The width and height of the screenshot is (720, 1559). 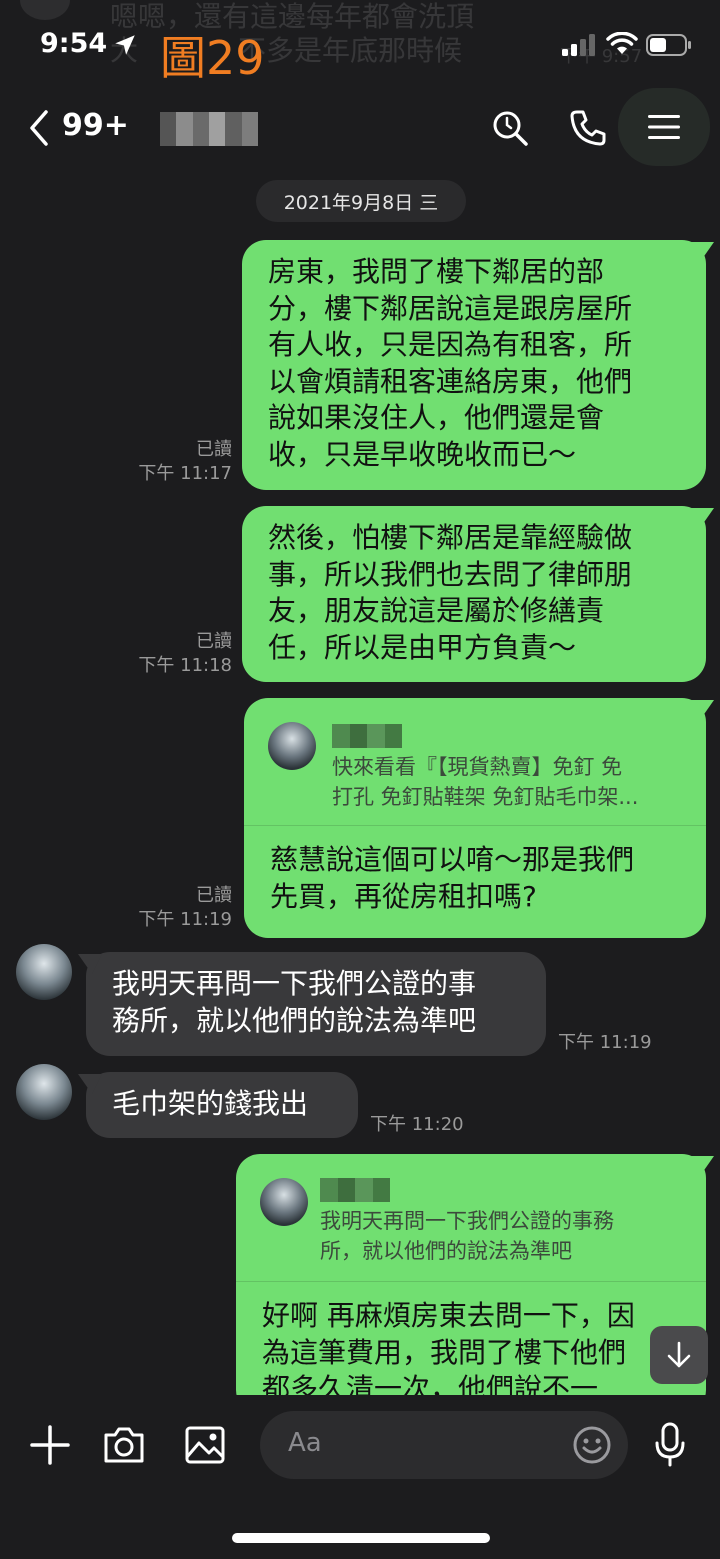 What do you see at coordinates (39, 128) in the screenshot?
I see `back-chevron-icon` at bounding box center [39, 128].